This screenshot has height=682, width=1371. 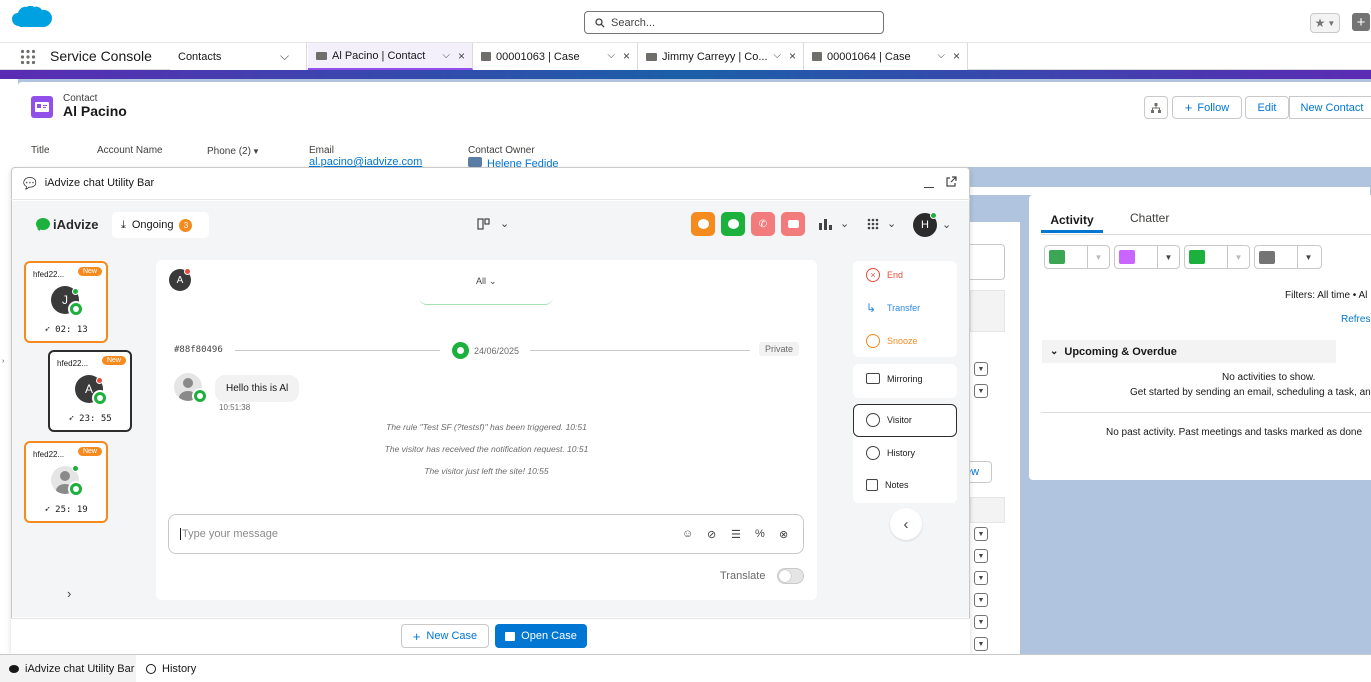 I want to click on chat-channel-button, so click(x=703, y=224).